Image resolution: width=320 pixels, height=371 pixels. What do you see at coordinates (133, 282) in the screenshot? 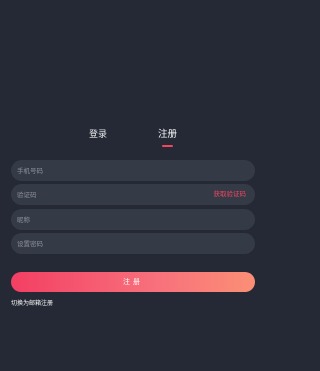
I see `register-button: 注册` at bounding box center [133, 282].